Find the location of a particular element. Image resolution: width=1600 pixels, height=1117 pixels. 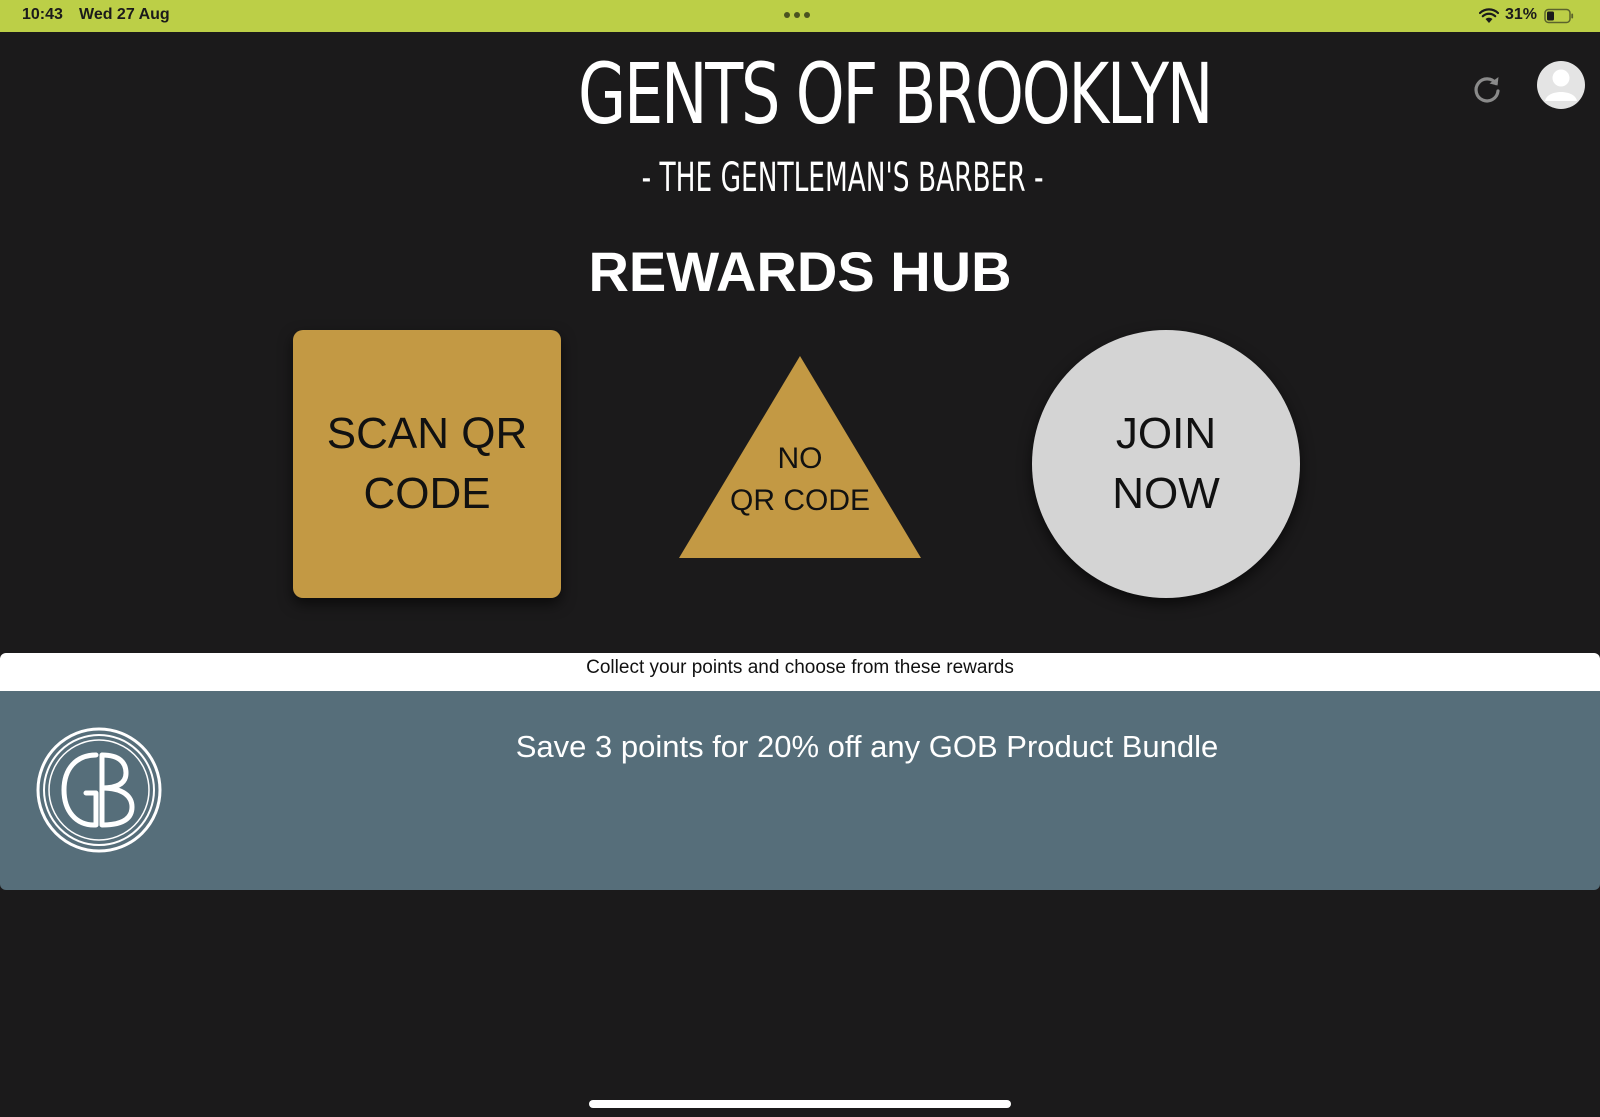

status-bar: 10:43 Wed 27 Aug 31% is located at coordinates (800, 16).